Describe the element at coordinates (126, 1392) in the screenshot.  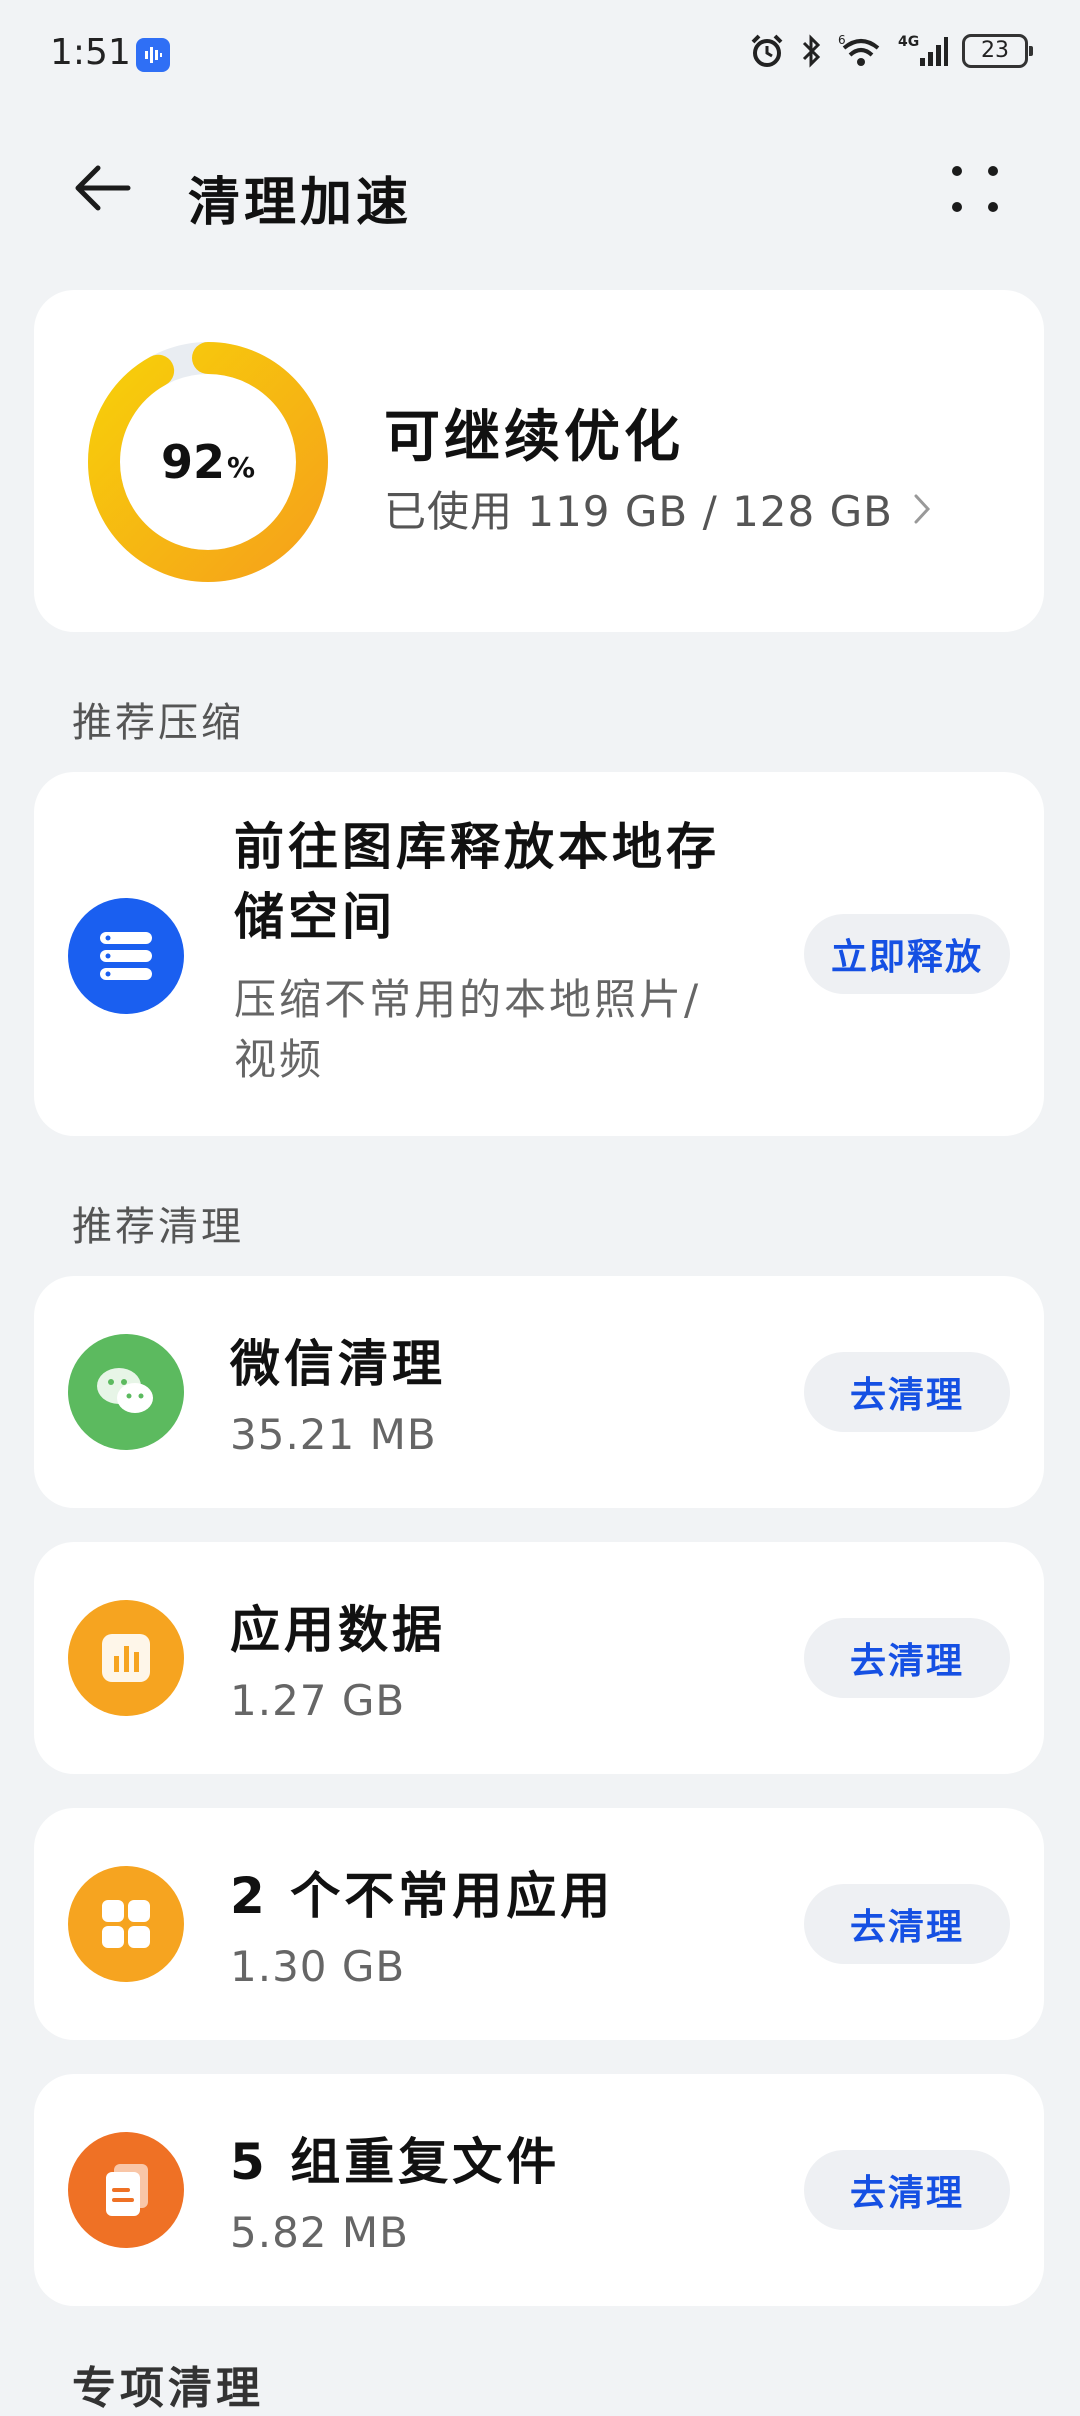
I see `wechat-icon` at that location.